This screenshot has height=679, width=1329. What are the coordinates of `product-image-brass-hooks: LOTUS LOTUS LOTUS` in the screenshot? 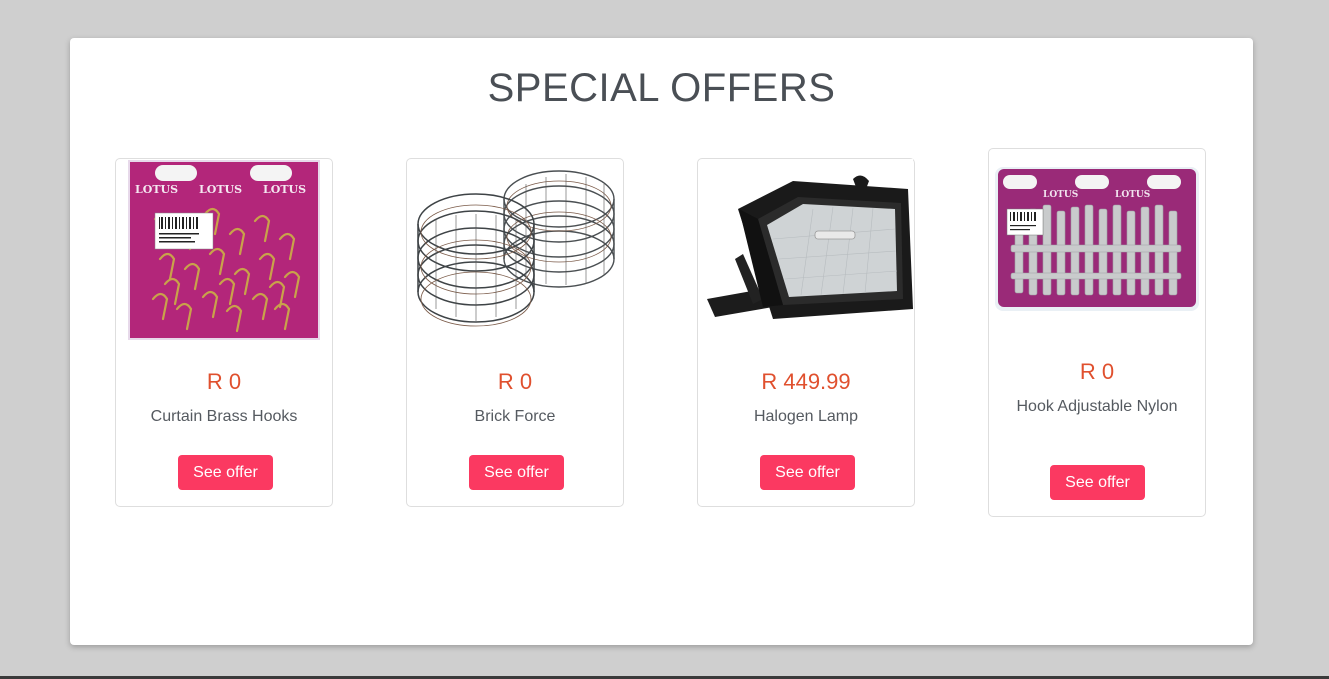 It's located at (225, 250).